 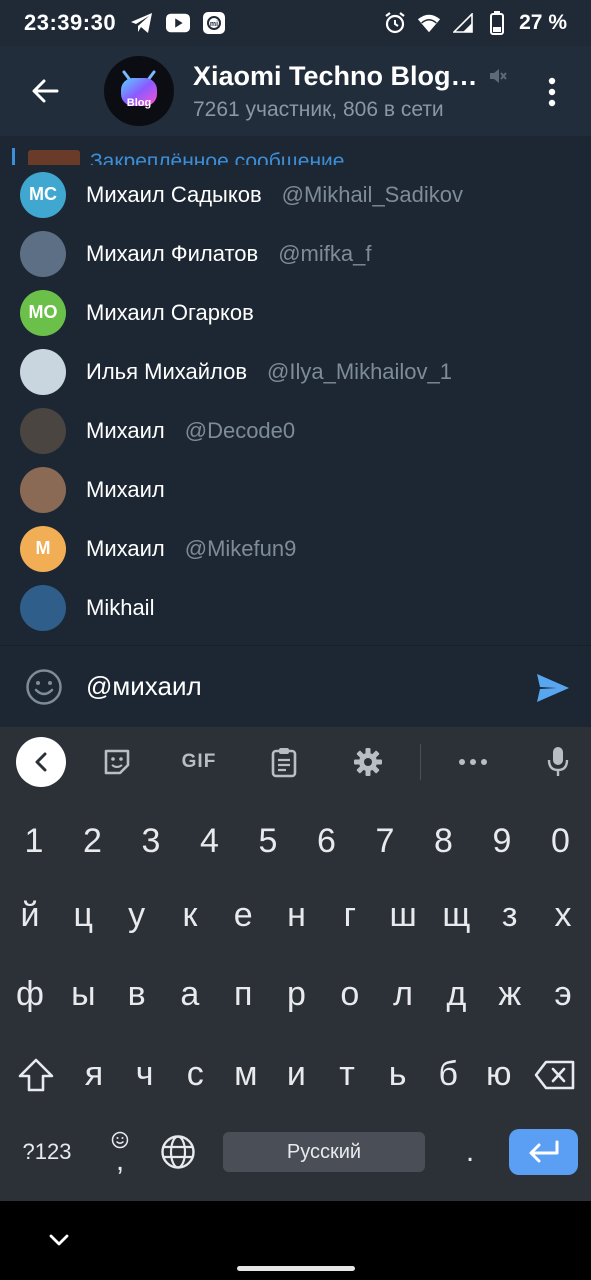 I want to click on key-э: э, so click(x=563, y=994).